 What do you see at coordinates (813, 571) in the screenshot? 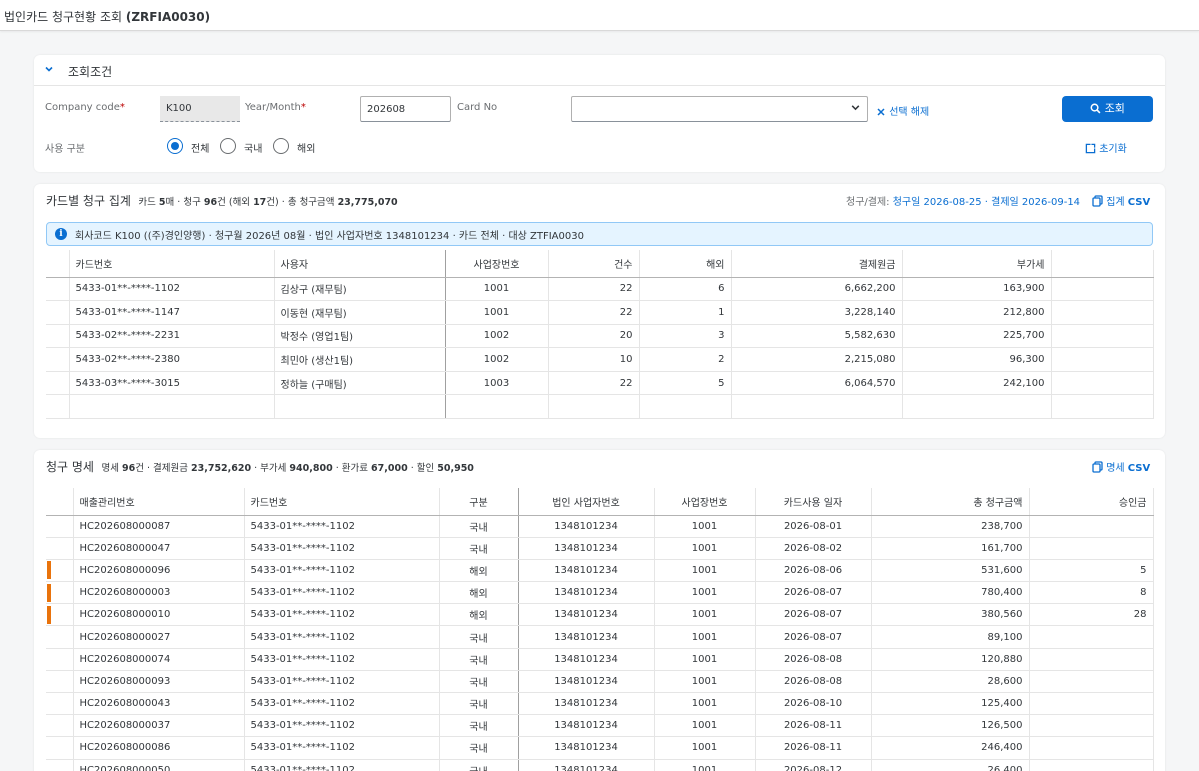
I see `table-cell: 2026-08-06` at bounding box center [813, 571].